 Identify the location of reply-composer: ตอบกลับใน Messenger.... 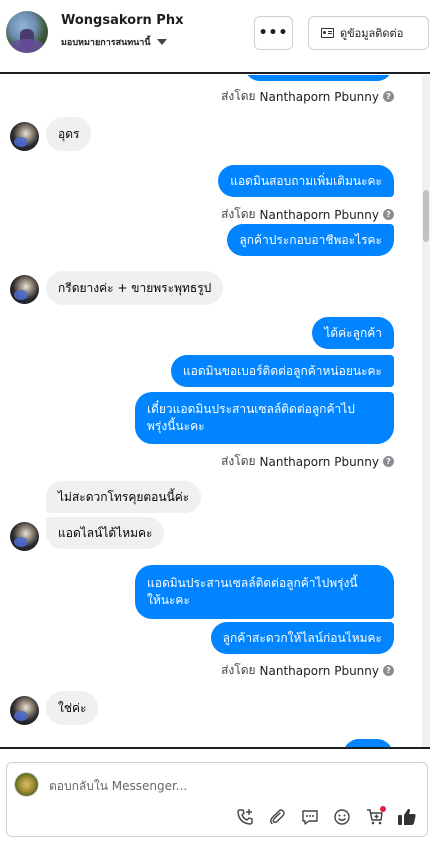
(217, 799).